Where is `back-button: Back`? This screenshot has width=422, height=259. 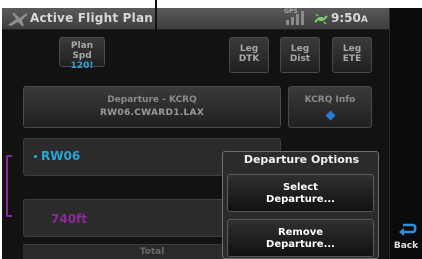
back-button: Back is located at coordinates (406, 237).